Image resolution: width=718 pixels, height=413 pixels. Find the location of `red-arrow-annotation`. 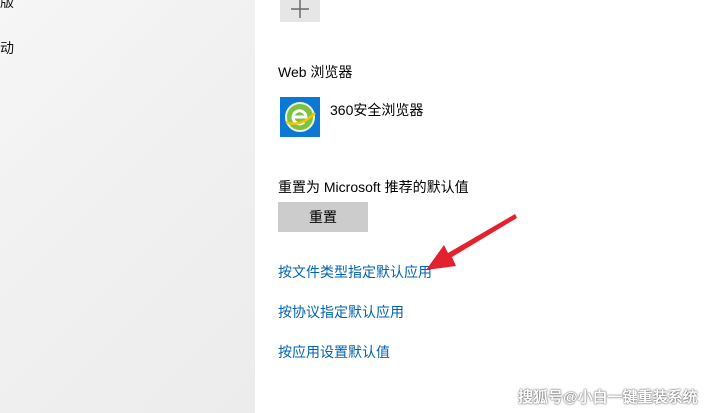

red-arrow-annotation is located at coordinates (471, 242).